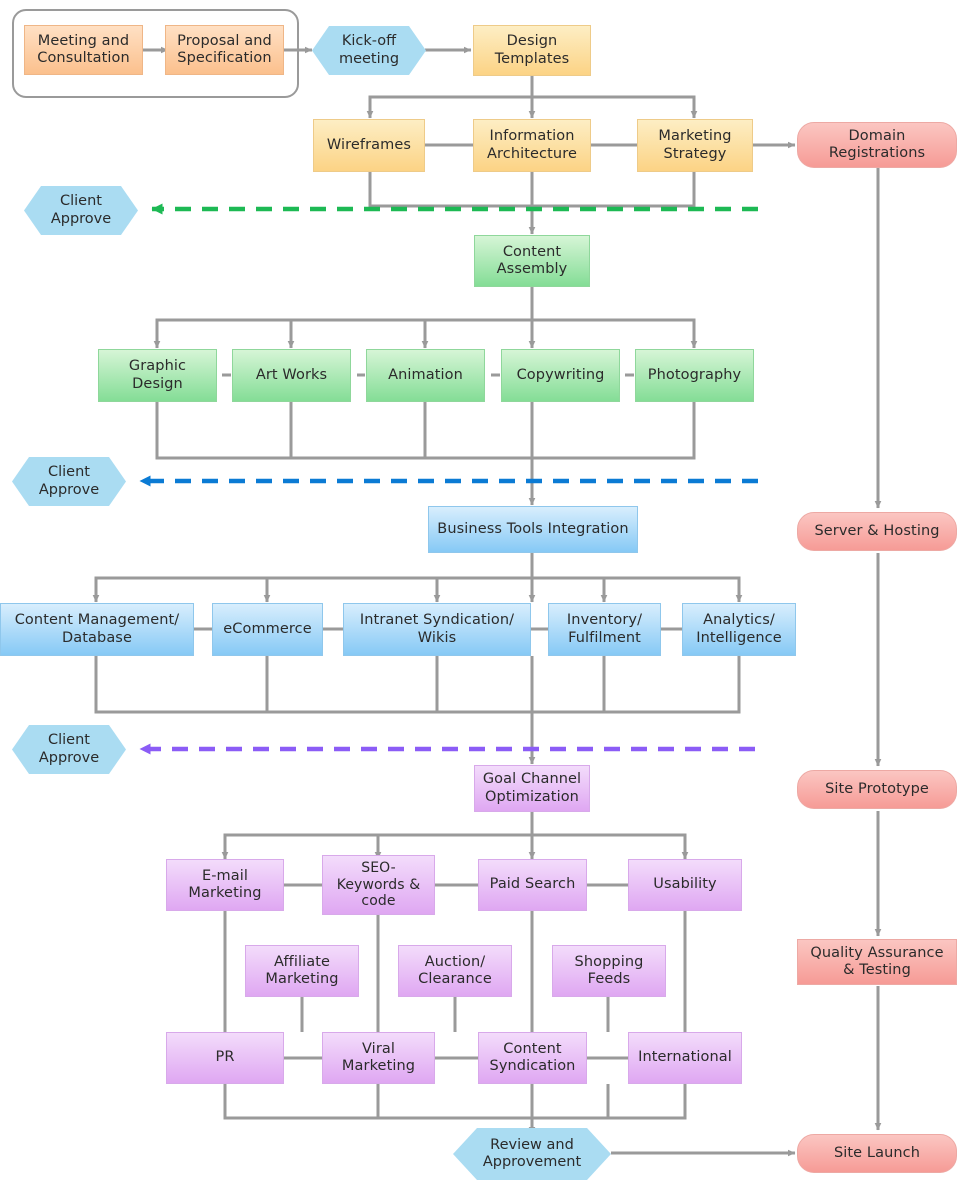  I want to click on node-label: Inventory/Fulfilment, so click(604, 629).